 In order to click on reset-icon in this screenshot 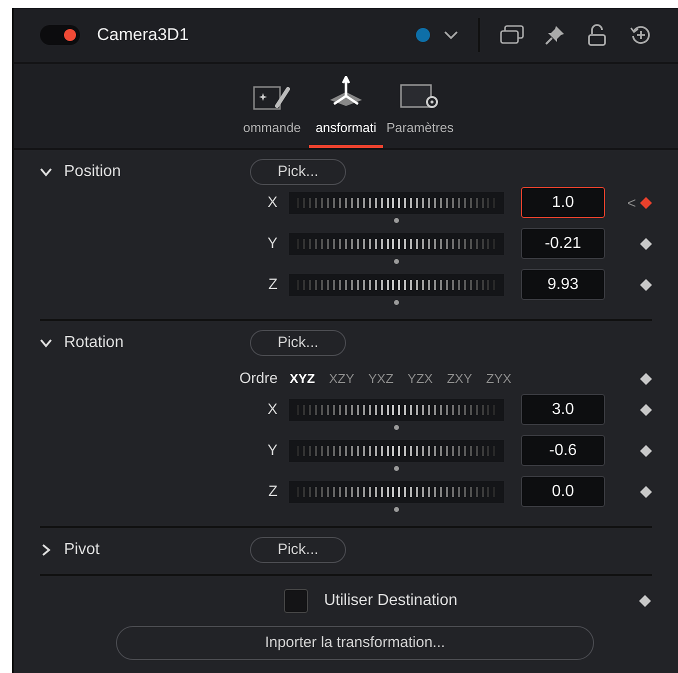, I will do `click(641, 35)`.